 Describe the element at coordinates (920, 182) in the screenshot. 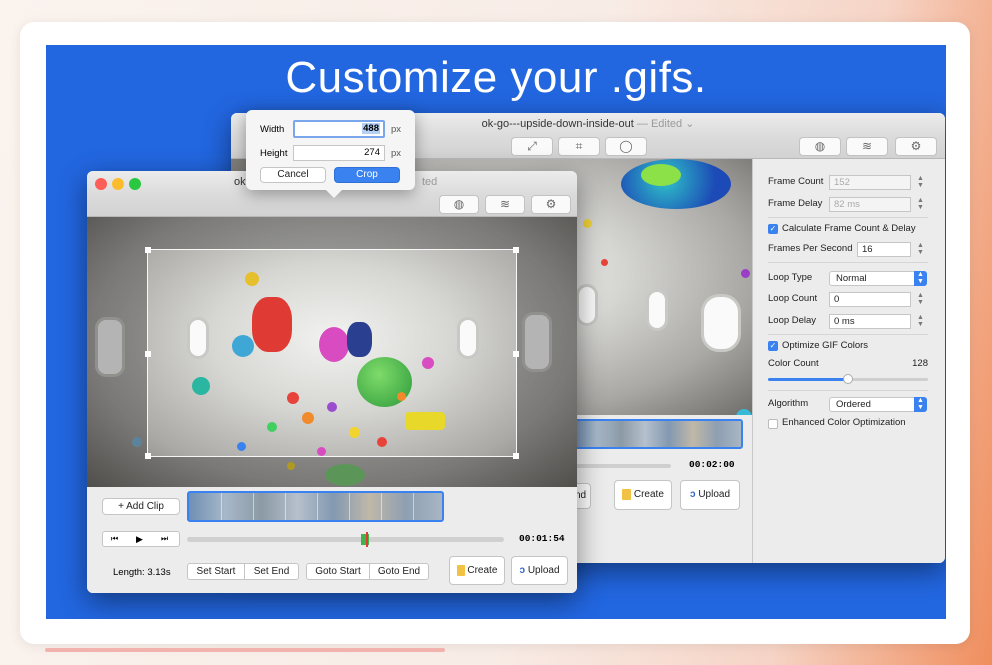

I see `frame-count-stepper: ▲ ▼` at that location.